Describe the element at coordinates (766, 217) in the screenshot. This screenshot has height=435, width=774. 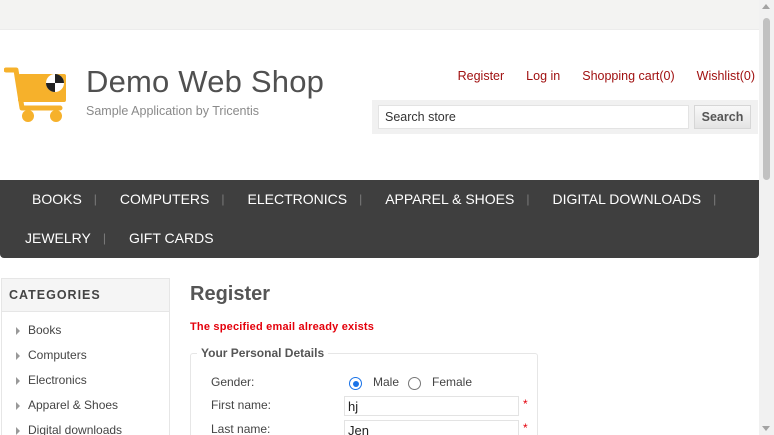
I see `vertical-scrollbar` at that location.